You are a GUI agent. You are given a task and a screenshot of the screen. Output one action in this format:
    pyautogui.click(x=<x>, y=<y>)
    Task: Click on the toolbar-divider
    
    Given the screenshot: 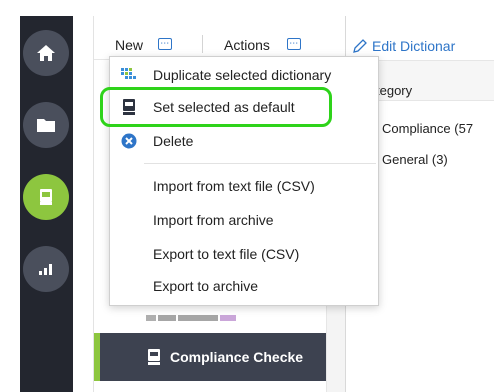 What is the action you would take?
    pyautogui.click(x=202, y=44)
    